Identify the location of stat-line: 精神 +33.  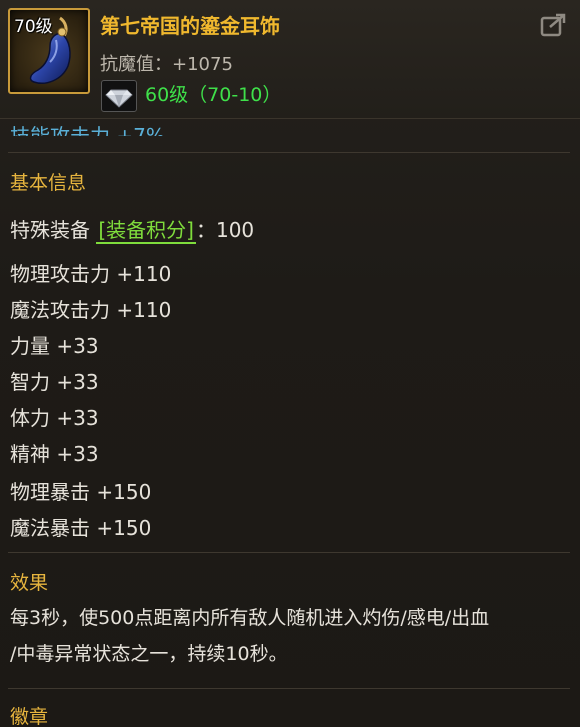
(54, 454).